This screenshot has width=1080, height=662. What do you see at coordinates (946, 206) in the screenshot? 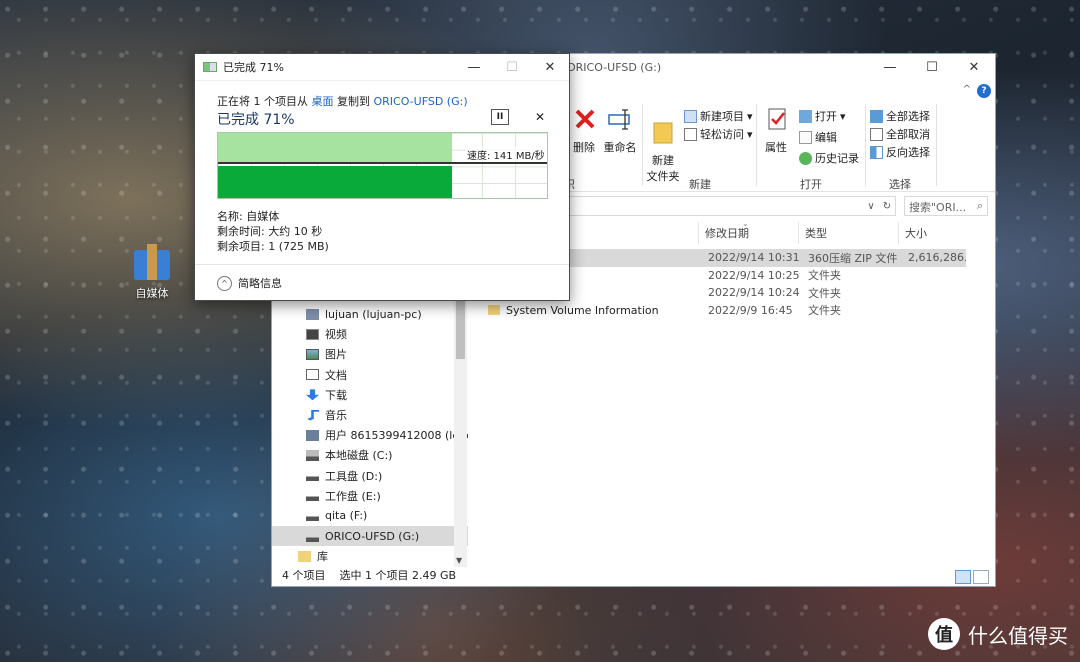
I see `search-input: 搜索"ORI... ⌕` at bounding box center [946, 206].